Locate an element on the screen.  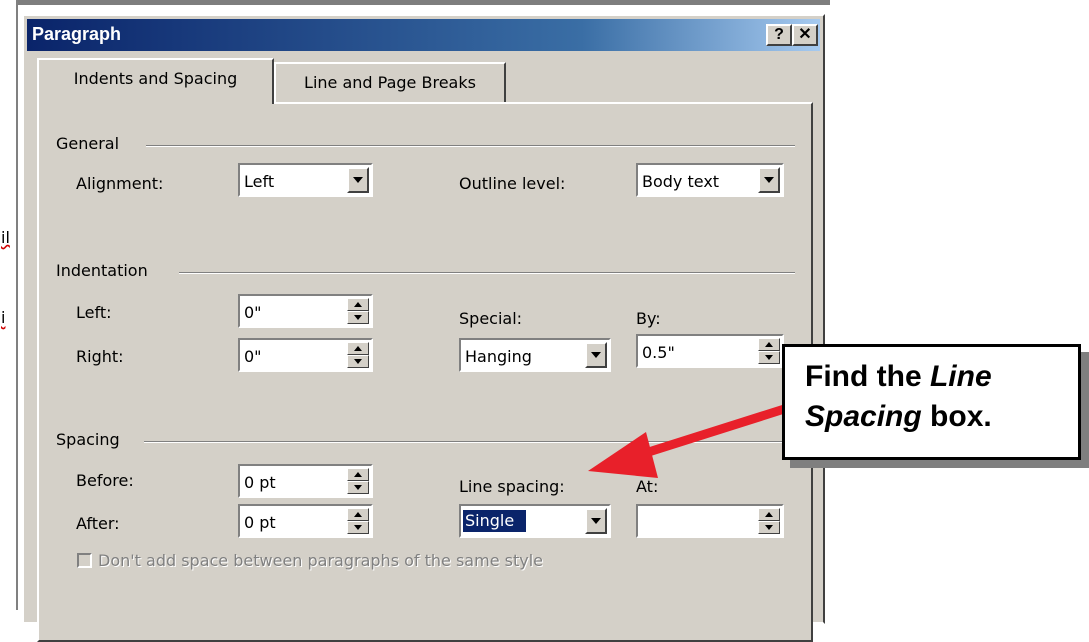
alignment-label: Alignment: is located at coordinates (120, 183).